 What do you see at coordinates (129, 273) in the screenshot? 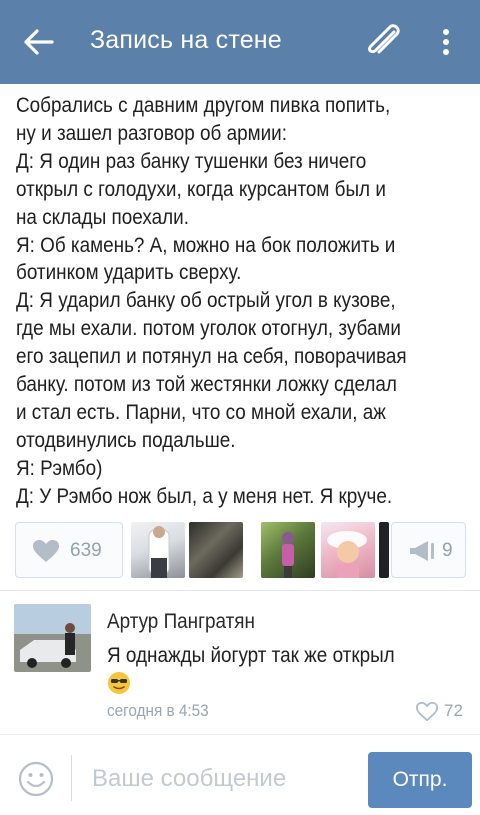
I see `post-line: ботинком ударить сверху.` at bounding box center [129, 273].